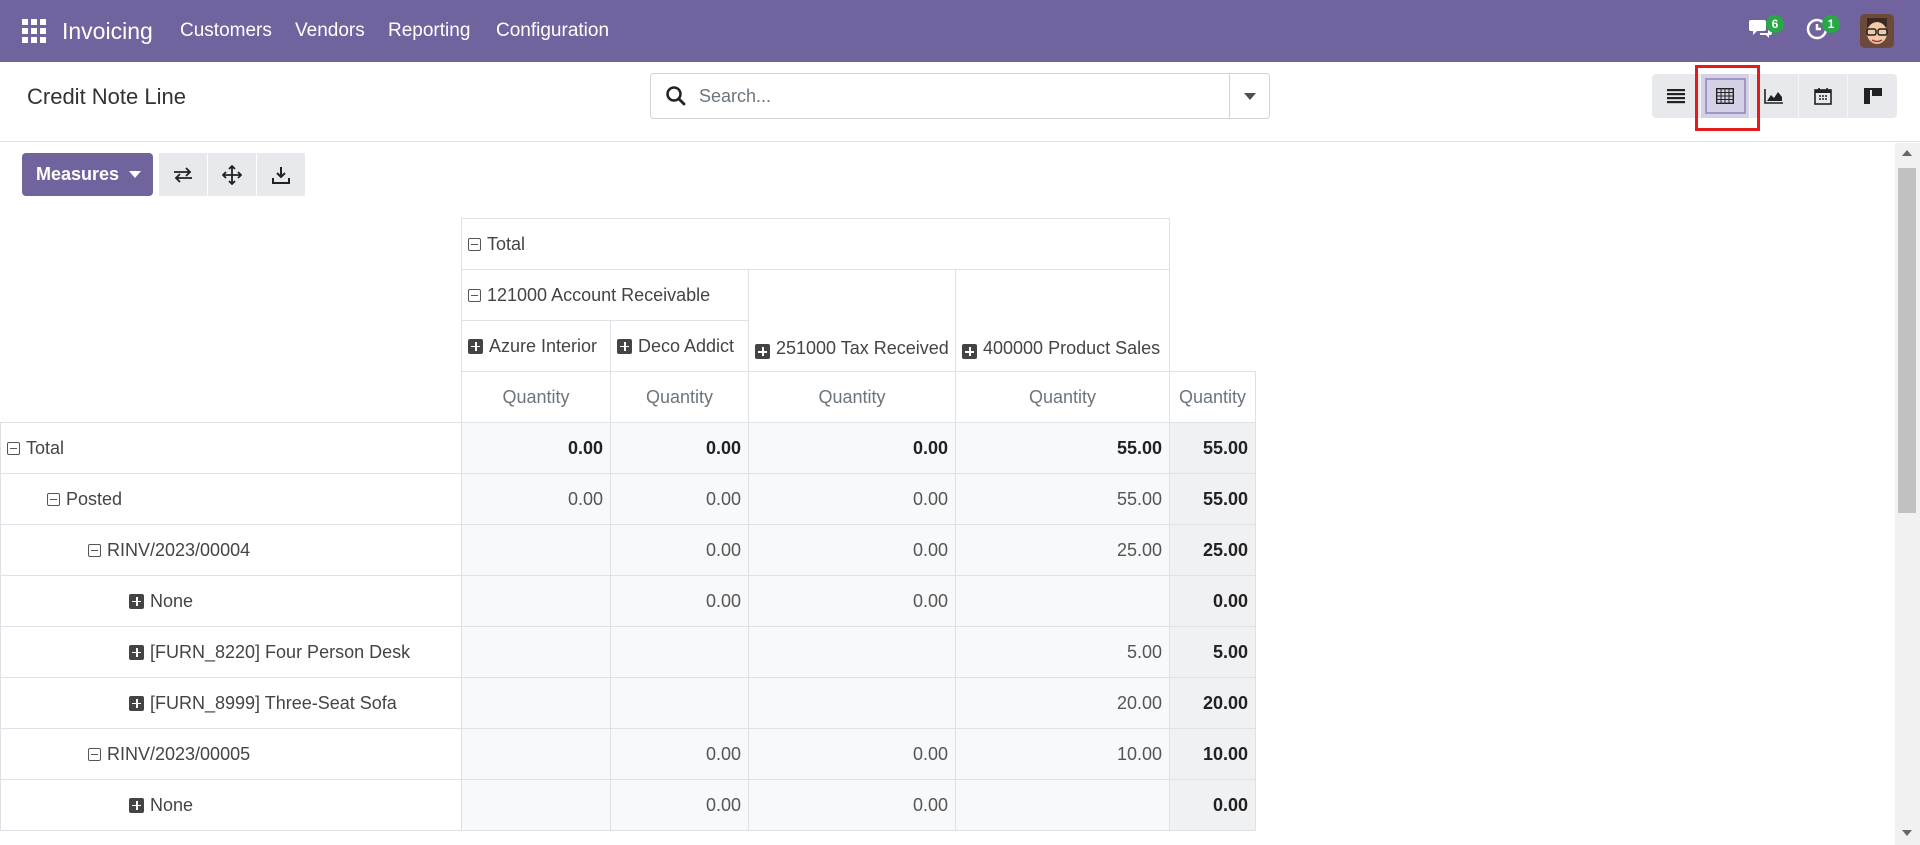  I want to click on search-input, so click(949, 96).